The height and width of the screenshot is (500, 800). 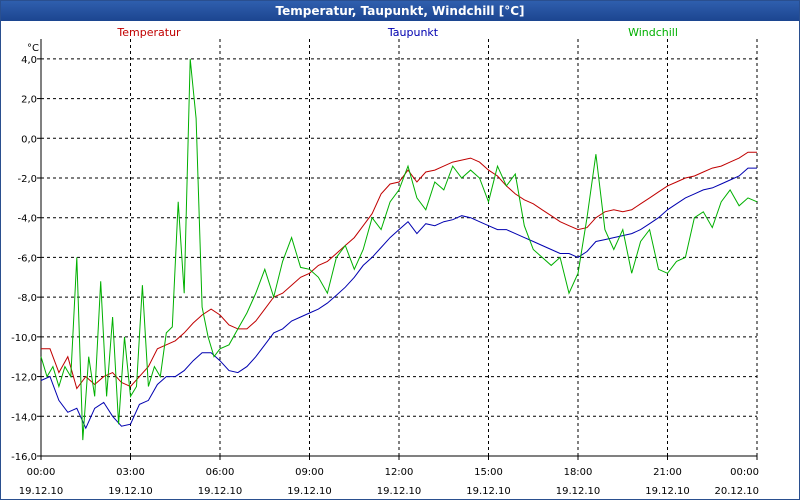 What do you see at coordinates (33, 48) in the screenshot?
I see `y-axis-unit-label: °C` at bounding box center [33, 48].